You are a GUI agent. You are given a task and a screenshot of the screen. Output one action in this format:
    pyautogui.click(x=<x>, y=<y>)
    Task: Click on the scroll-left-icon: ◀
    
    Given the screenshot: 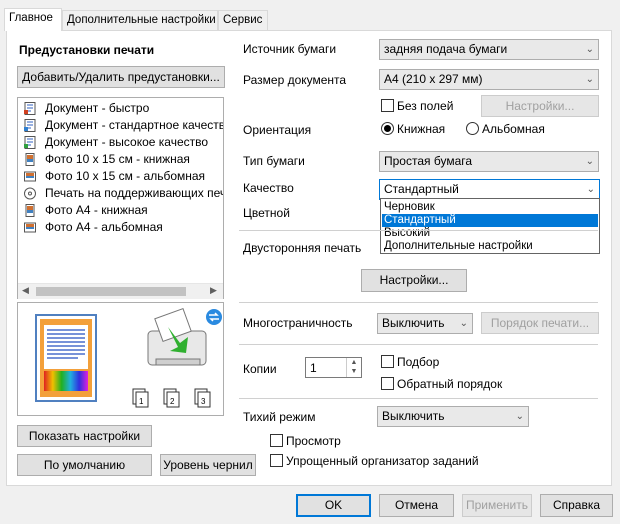 What is the action you would take?
    pyautogui.click(x=25, y=290)
    